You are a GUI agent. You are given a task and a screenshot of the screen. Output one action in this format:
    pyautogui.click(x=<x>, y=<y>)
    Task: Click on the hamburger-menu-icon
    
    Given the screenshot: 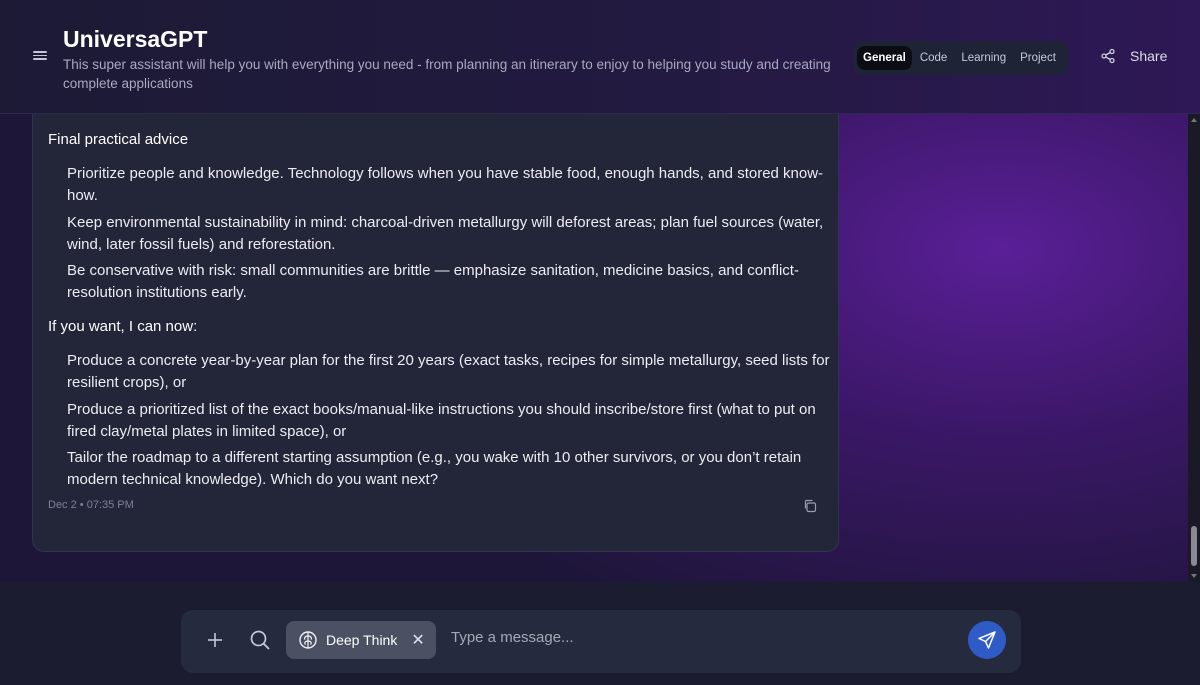 What is the action you would take?
    pyautogui.click(x=40, y=56)
    